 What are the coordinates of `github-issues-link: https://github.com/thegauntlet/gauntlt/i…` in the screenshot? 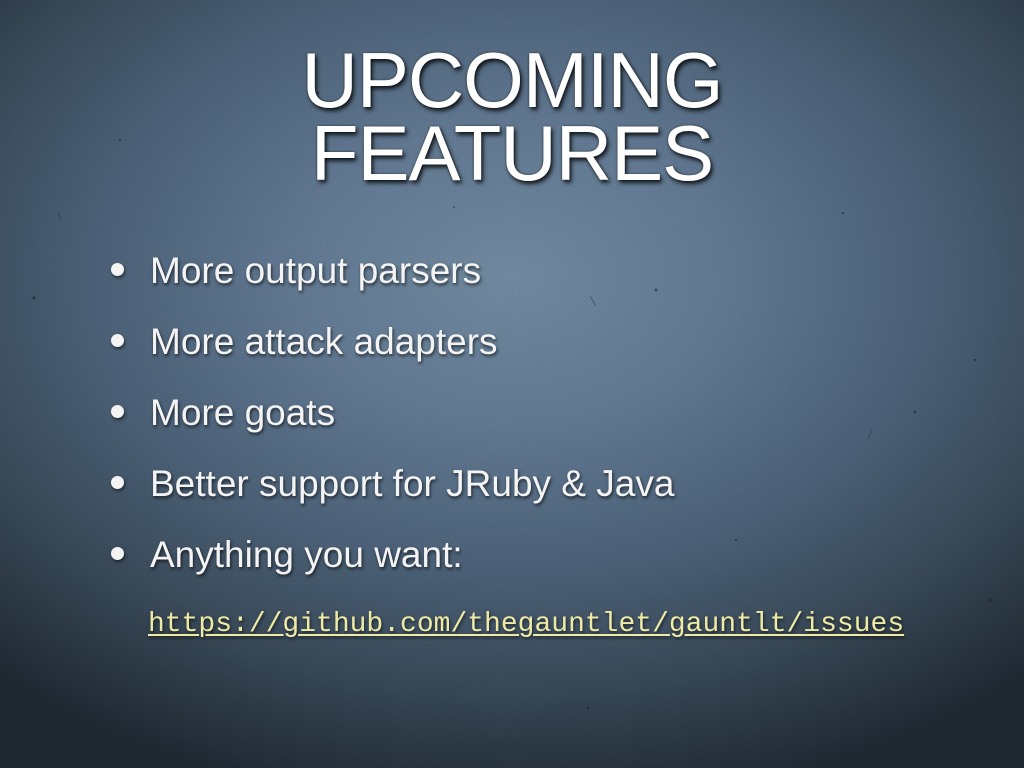 It's located at (526, 625).